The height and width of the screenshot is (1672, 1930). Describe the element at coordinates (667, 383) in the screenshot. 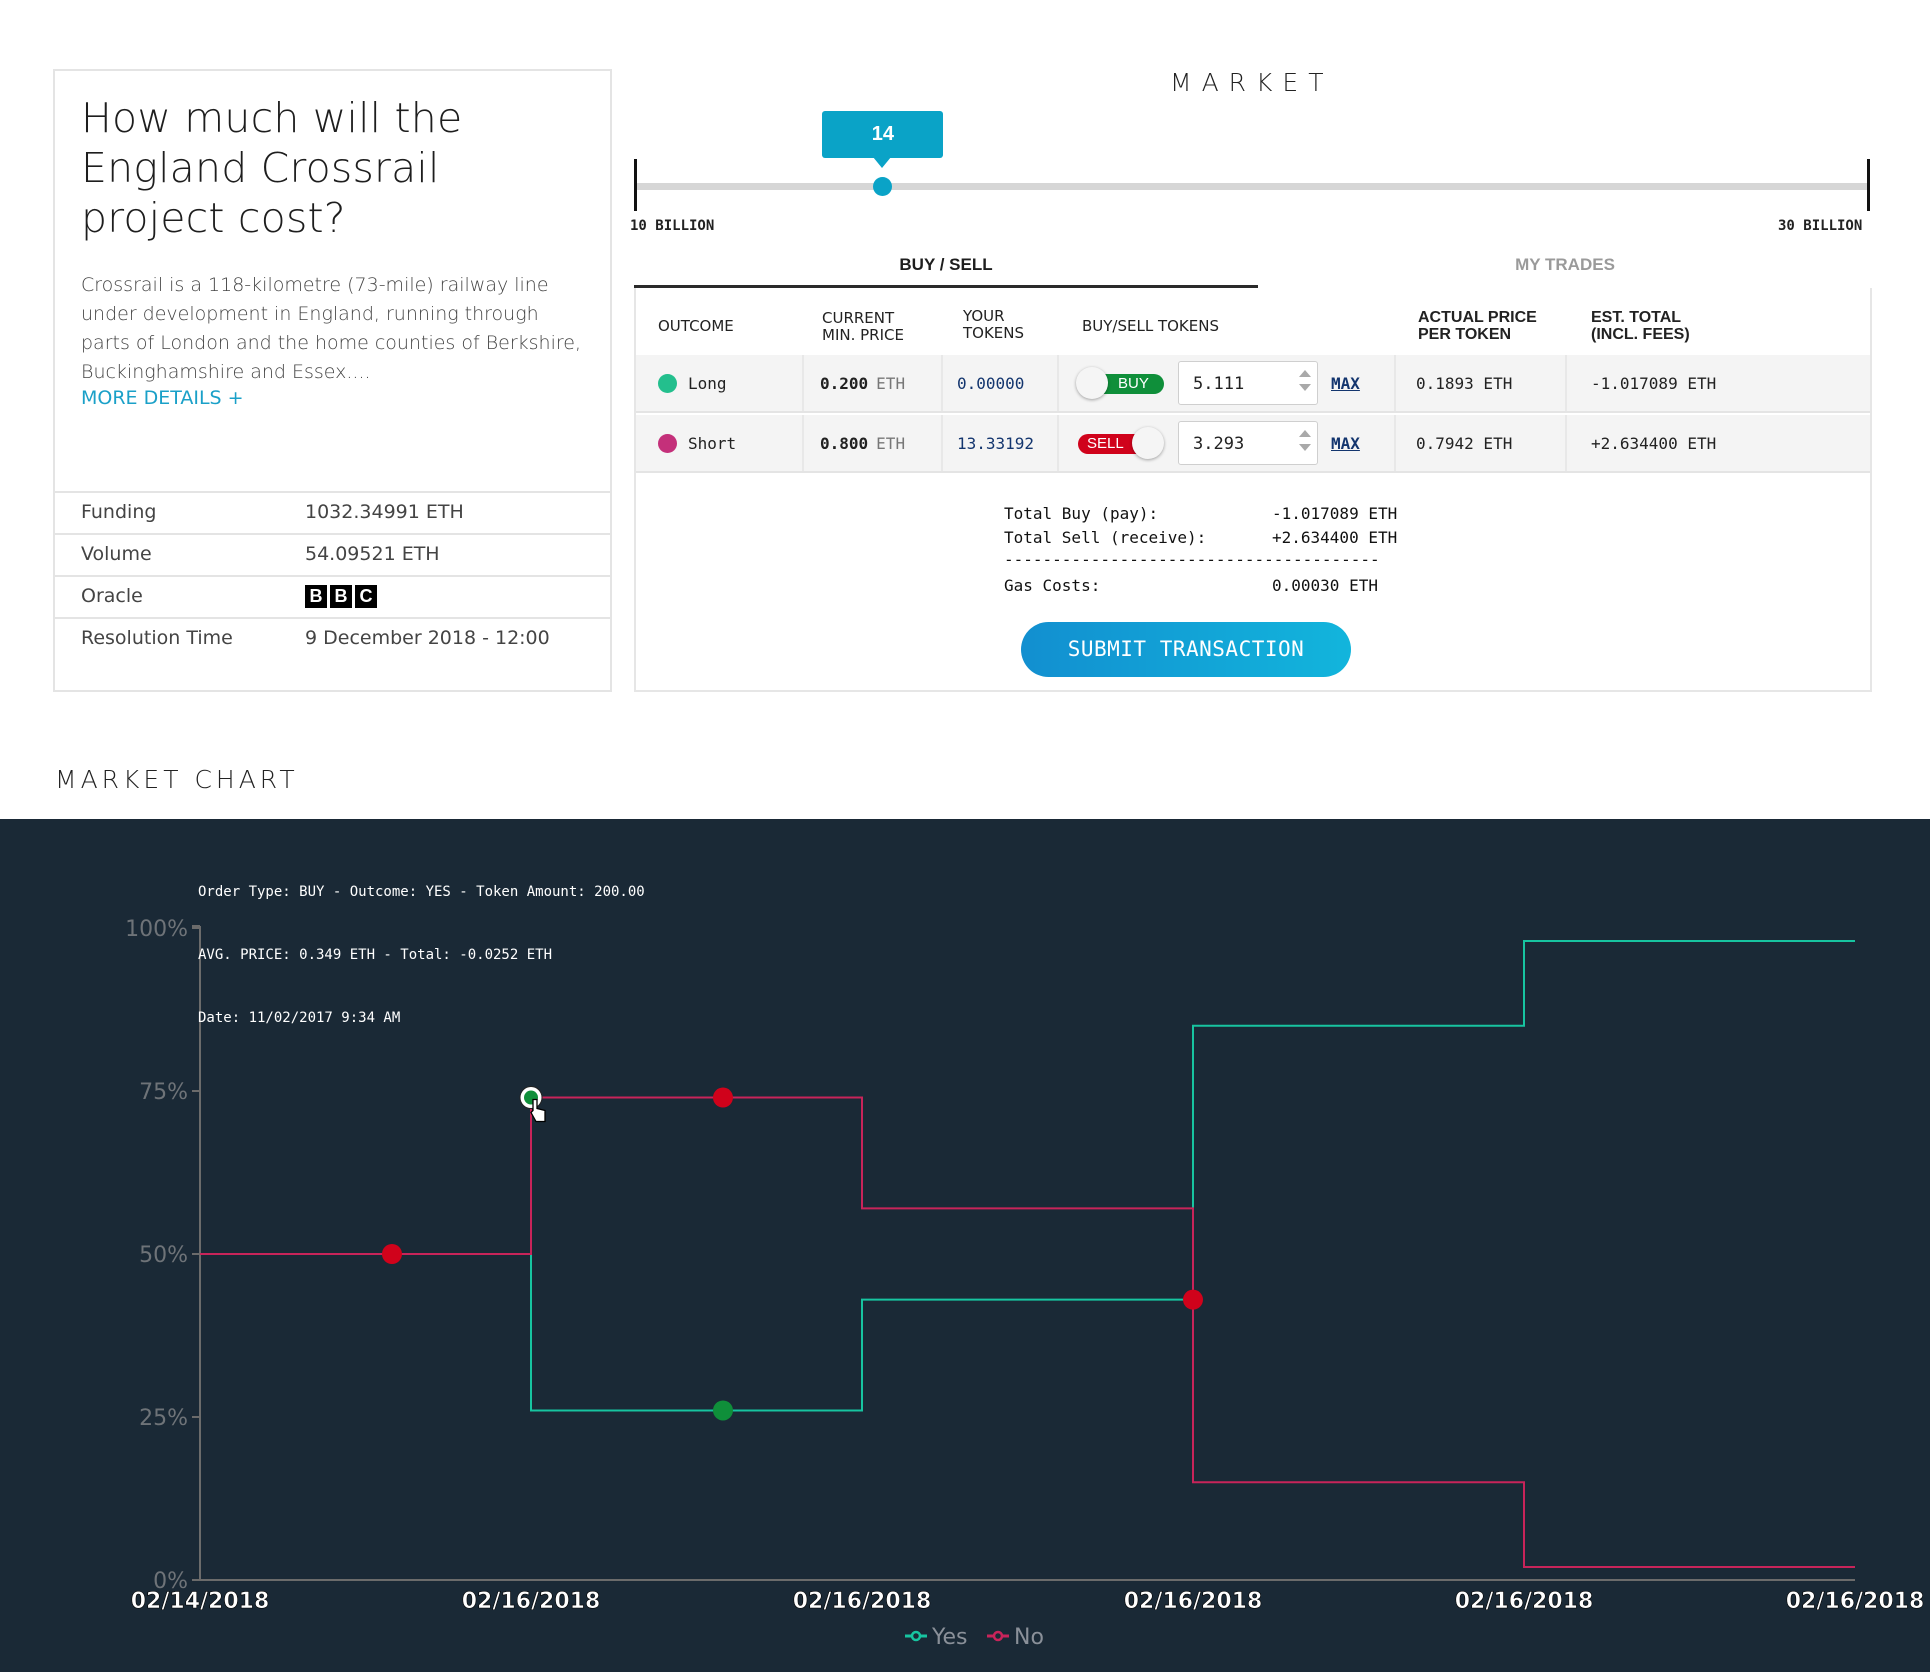

I see `outcome-color-dot` at that location.